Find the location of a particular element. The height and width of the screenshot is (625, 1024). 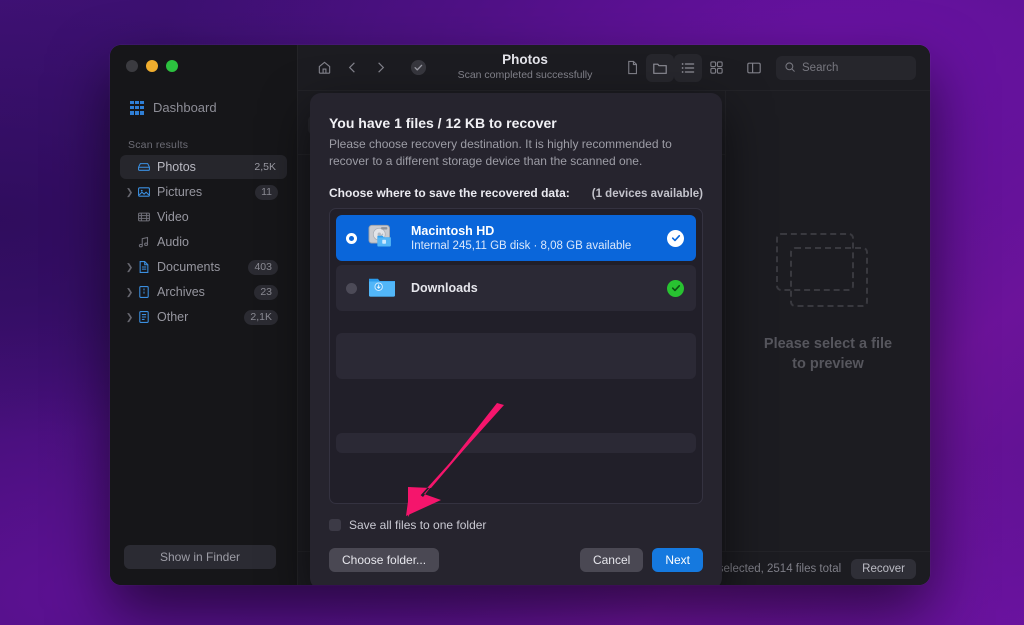

device-row: Downloads is located at coordinates (516, 288).